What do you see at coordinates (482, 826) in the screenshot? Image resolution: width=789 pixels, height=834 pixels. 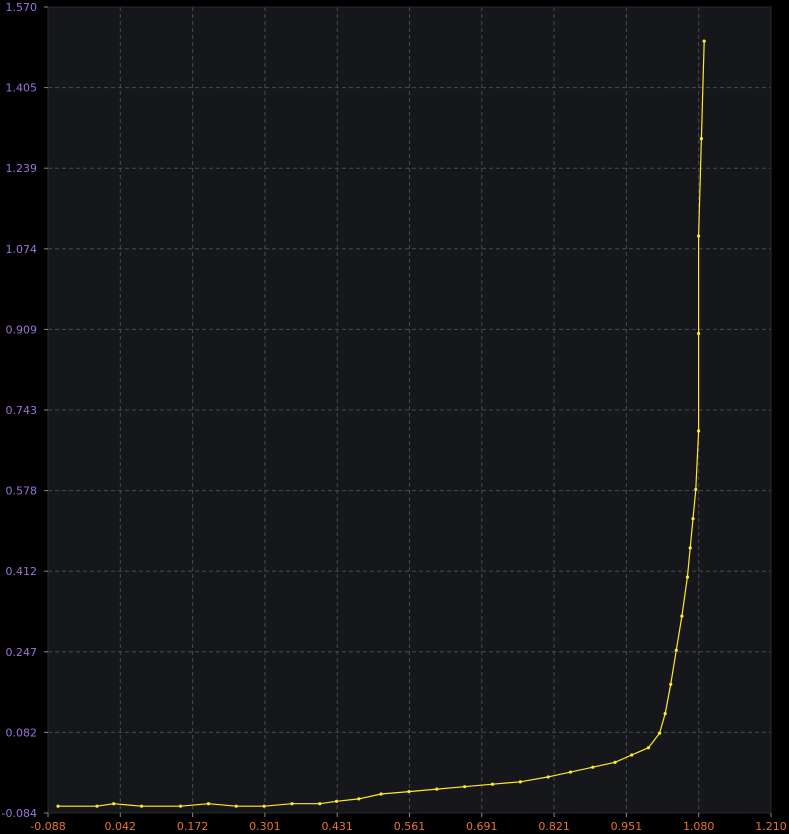 I see `x-tick-label: 0.691` at bounding box center [482, 826].